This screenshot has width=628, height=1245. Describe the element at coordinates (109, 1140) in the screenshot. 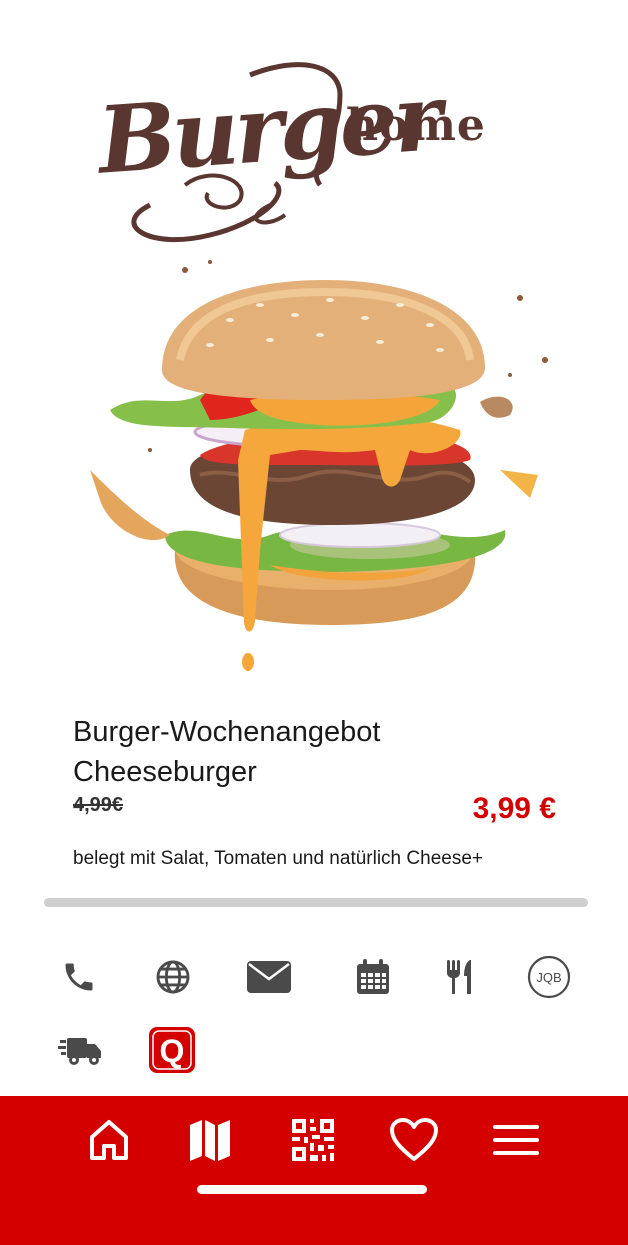

I see `home-icon` at that location.